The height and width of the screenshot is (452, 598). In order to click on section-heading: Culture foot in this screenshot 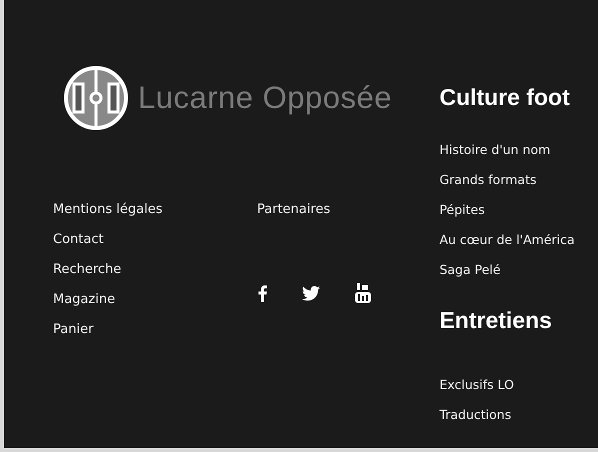, I will do `click(505, 97)`.